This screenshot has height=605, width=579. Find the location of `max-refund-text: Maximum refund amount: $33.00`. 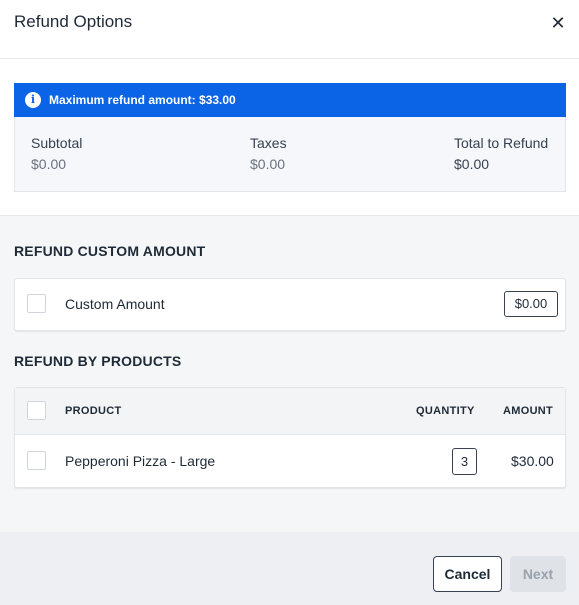

max-refund-text: Maximum refund amount: $33.00 is located at coordinates (142, 100).